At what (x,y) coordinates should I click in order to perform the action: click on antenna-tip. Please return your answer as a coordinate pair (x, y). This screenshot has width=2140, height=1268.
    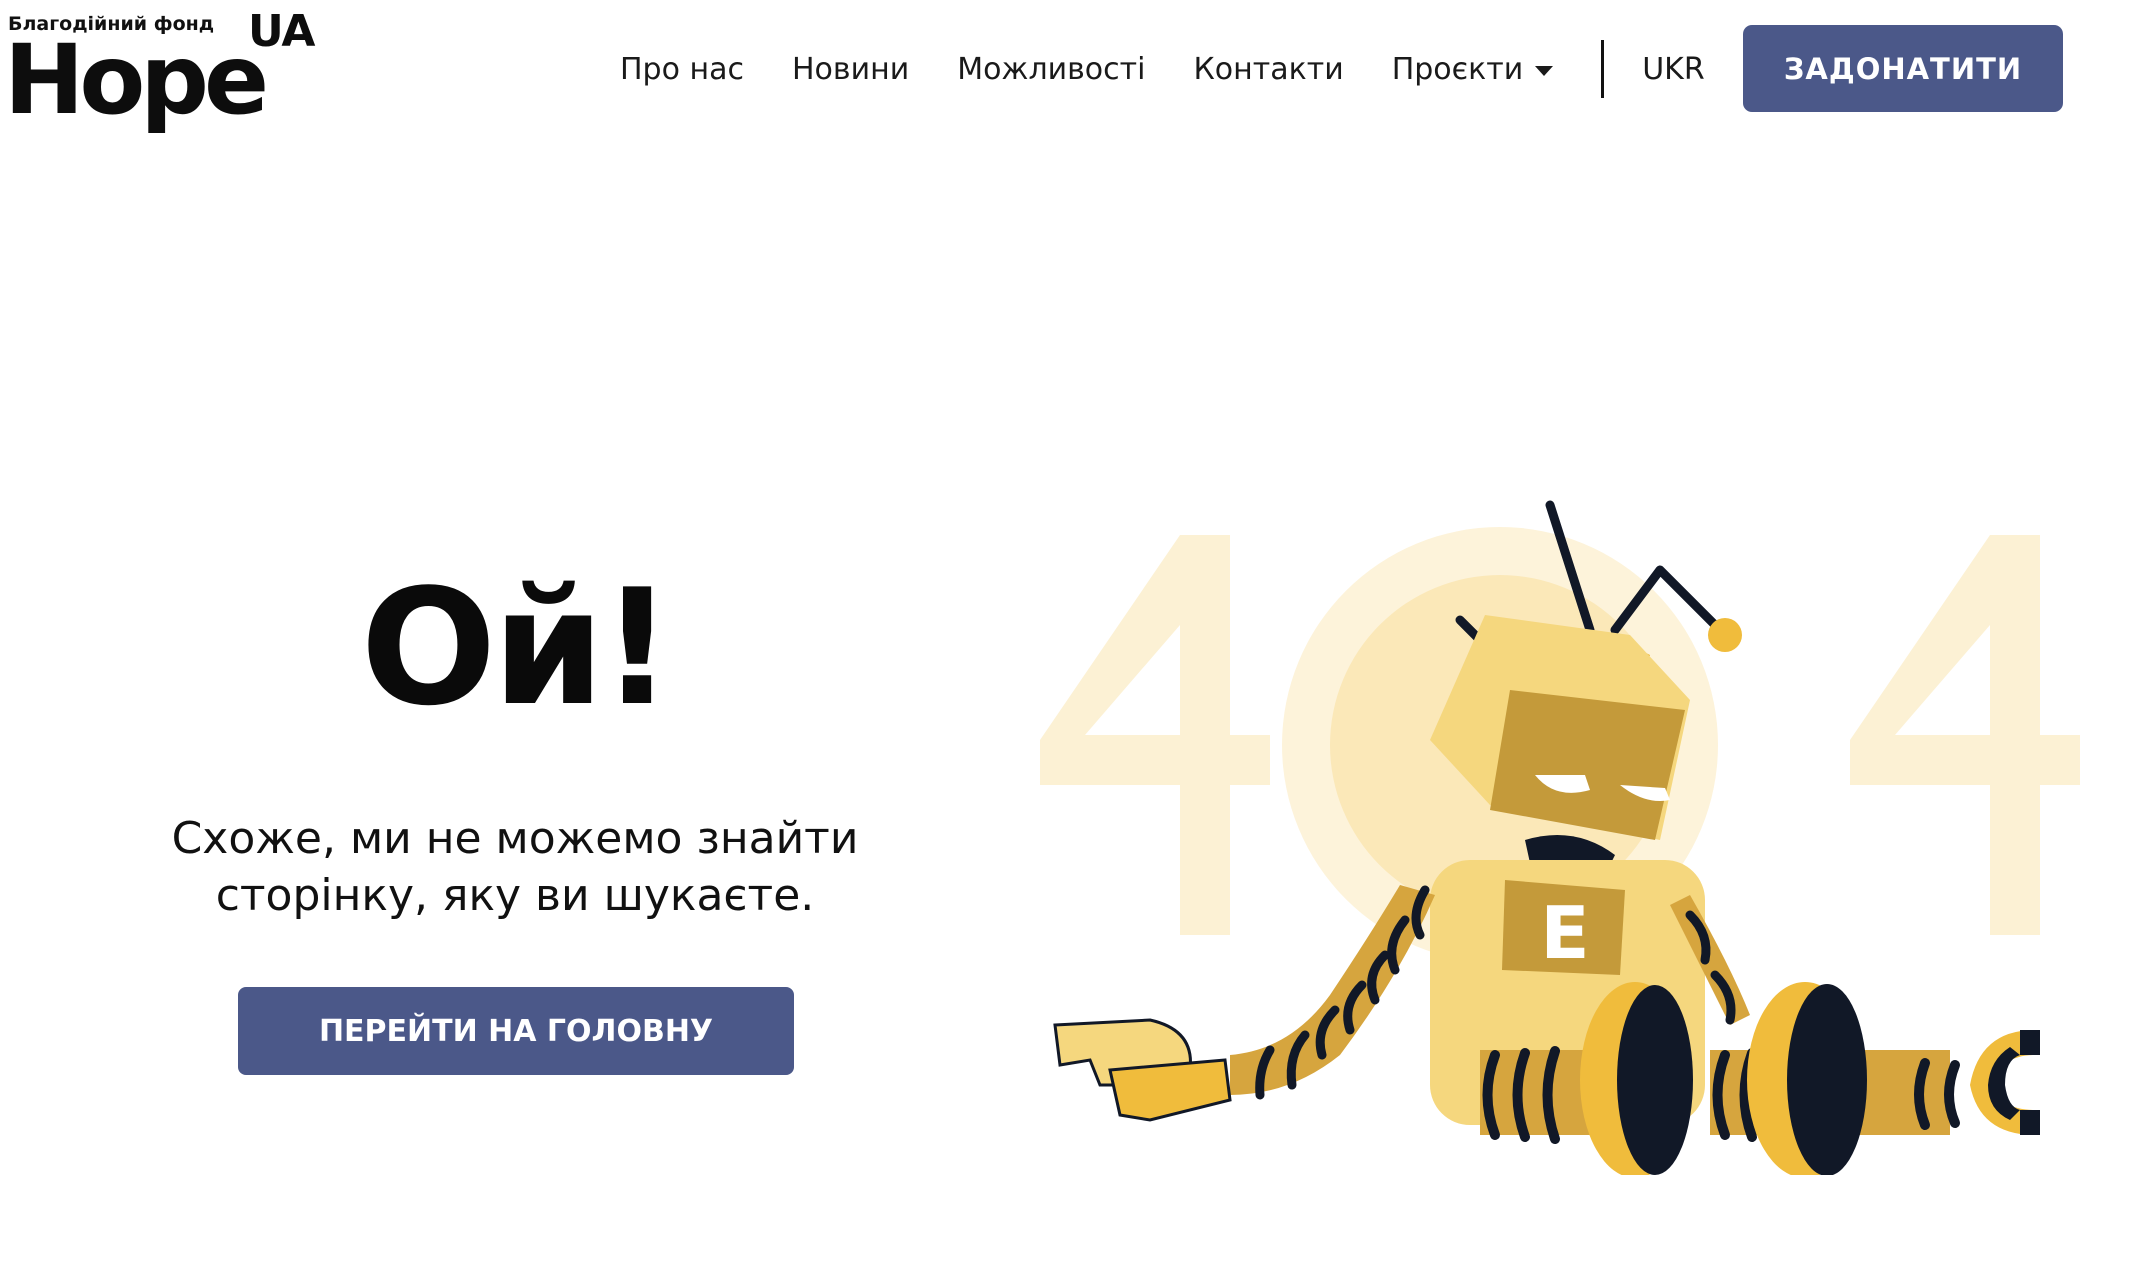
    Looking at the image, I should click on (1725, 635).